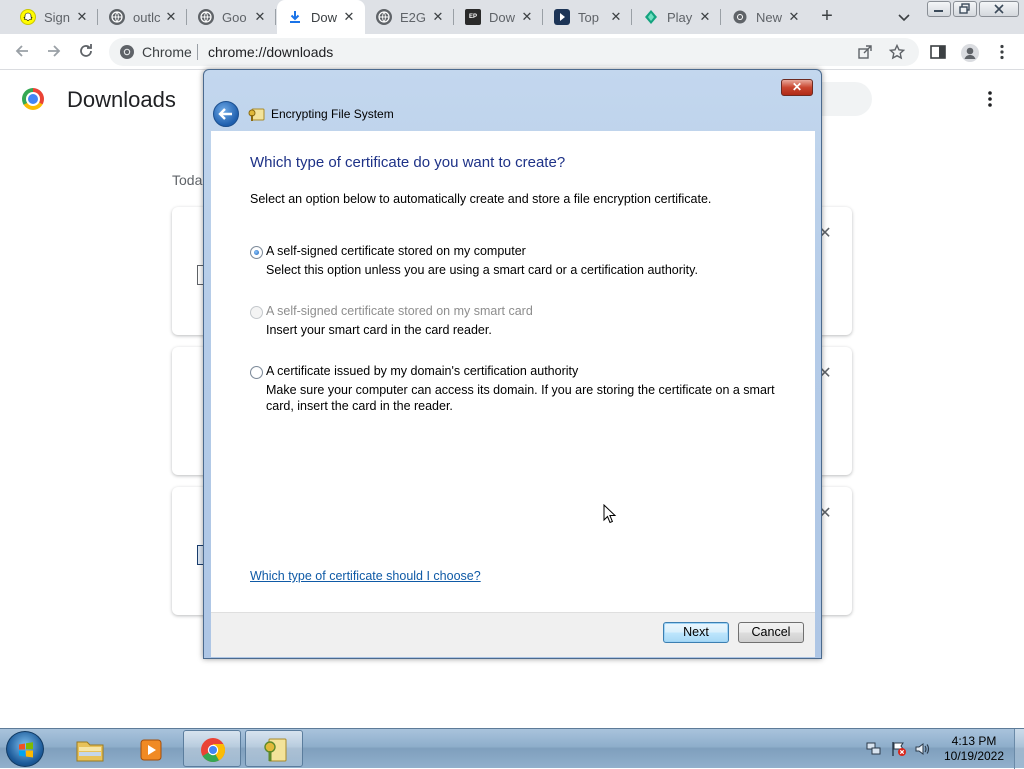 The image size is (1024, 769). What do you see at coordinates (771, 632) in the screenshot?
I see `cancel-button: Cancel` at bounding box center [771, 632].